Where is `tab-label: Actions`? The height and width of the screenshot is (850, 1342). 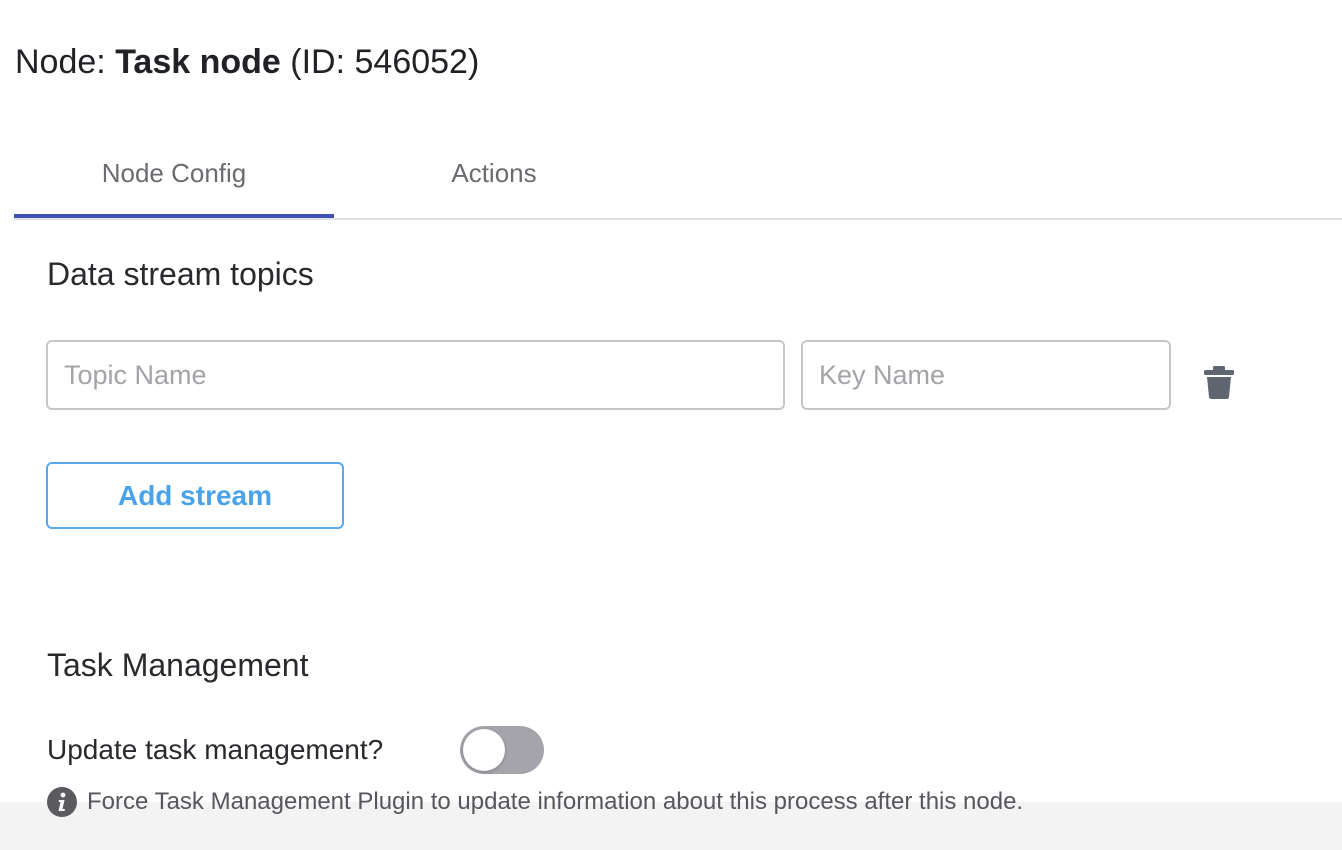
tab-label: Actions is located at coordinates (494, 172).